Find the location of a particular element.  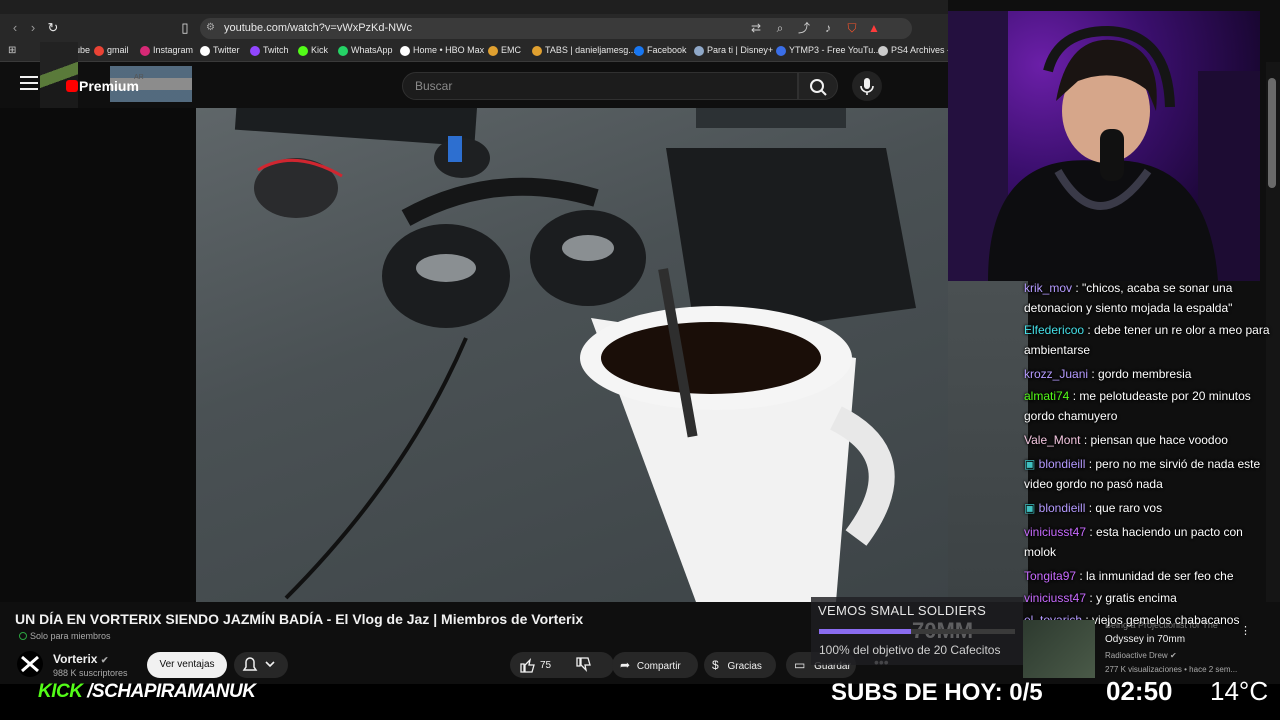

search-button is located at coordinates (818, 86).